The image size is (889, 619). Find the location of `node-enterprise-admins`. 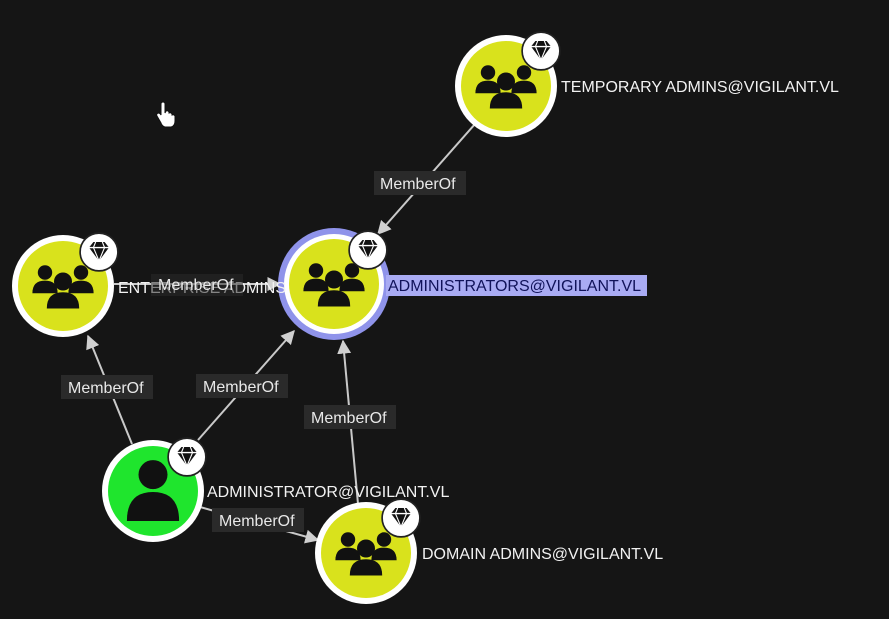

node-enterprise-admins is located at coordinates (65, 284).